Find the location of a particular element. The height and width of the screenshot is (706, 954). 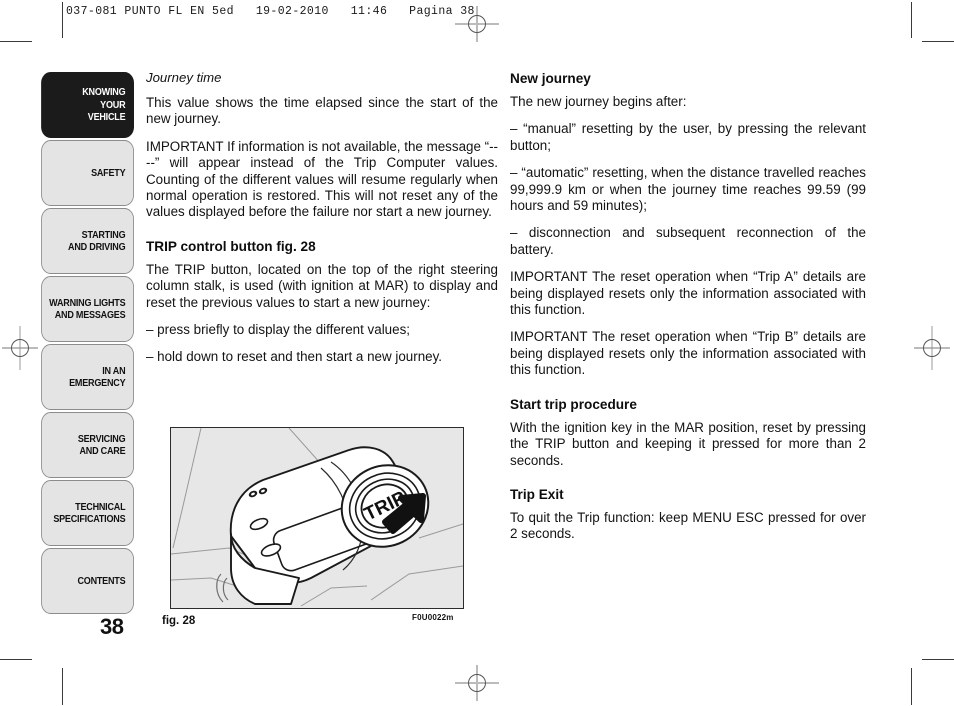

steering-stalk-trip-button-diagram: TRIP is located at coordinates (317, 518).